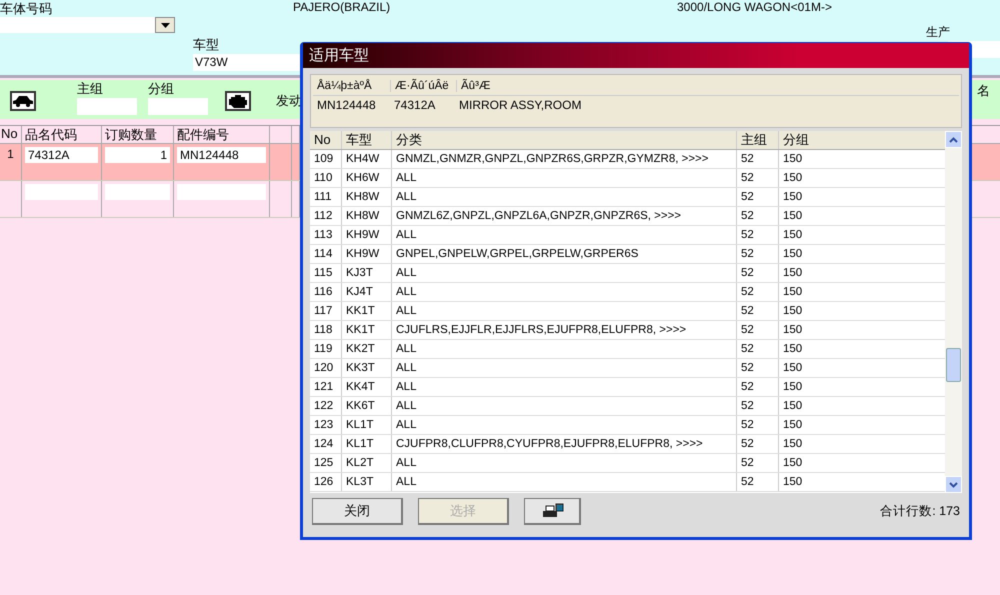 Image resolution: width=1000 pixels, height=595 pixels. I want to click on scroll-up-button, so click(953, 139).